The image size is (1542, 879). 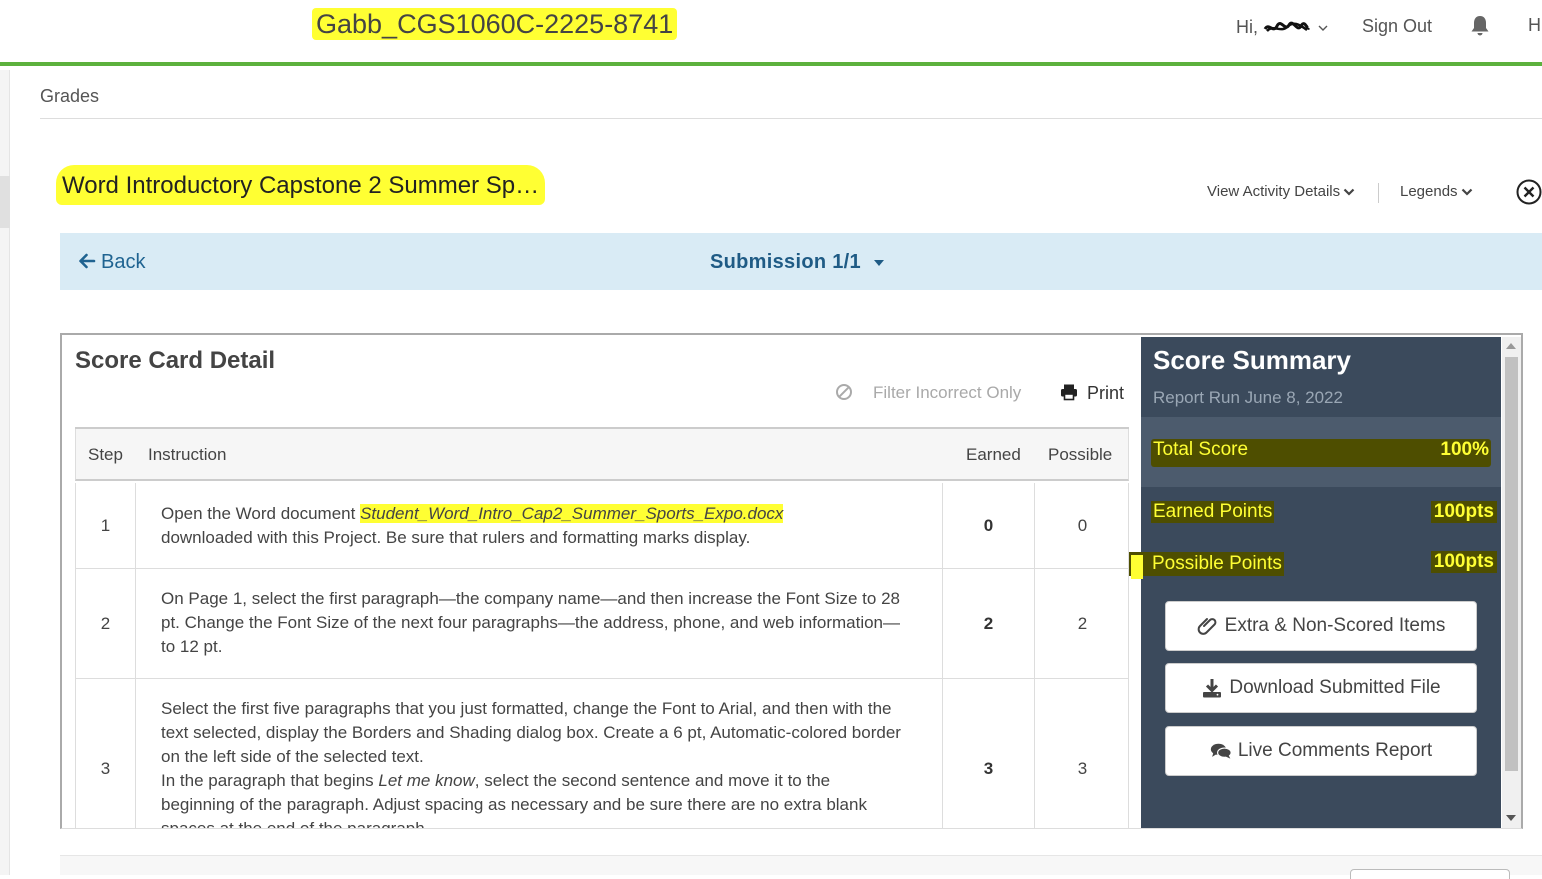 I want to click on redacted-name-icon, so click(x=1287, y=27).